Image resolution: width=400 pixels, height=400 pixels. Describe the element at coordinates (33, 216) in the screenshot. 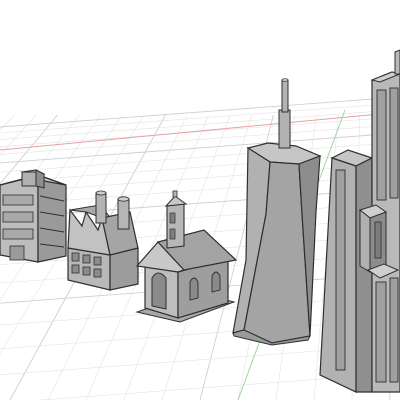

I see `office-building-model` at that location.